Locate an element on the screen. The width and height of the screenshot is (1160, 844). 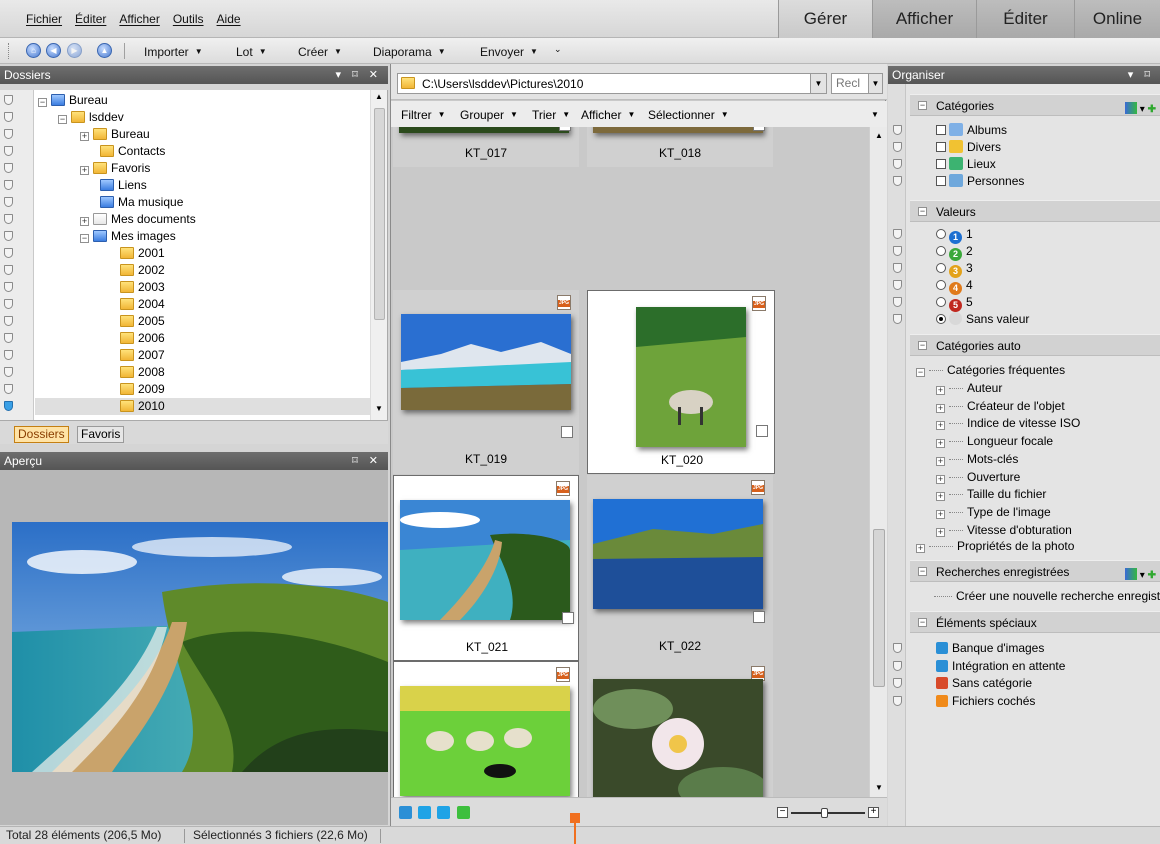
category-item: Personnes is located at coordinates (980, 181).